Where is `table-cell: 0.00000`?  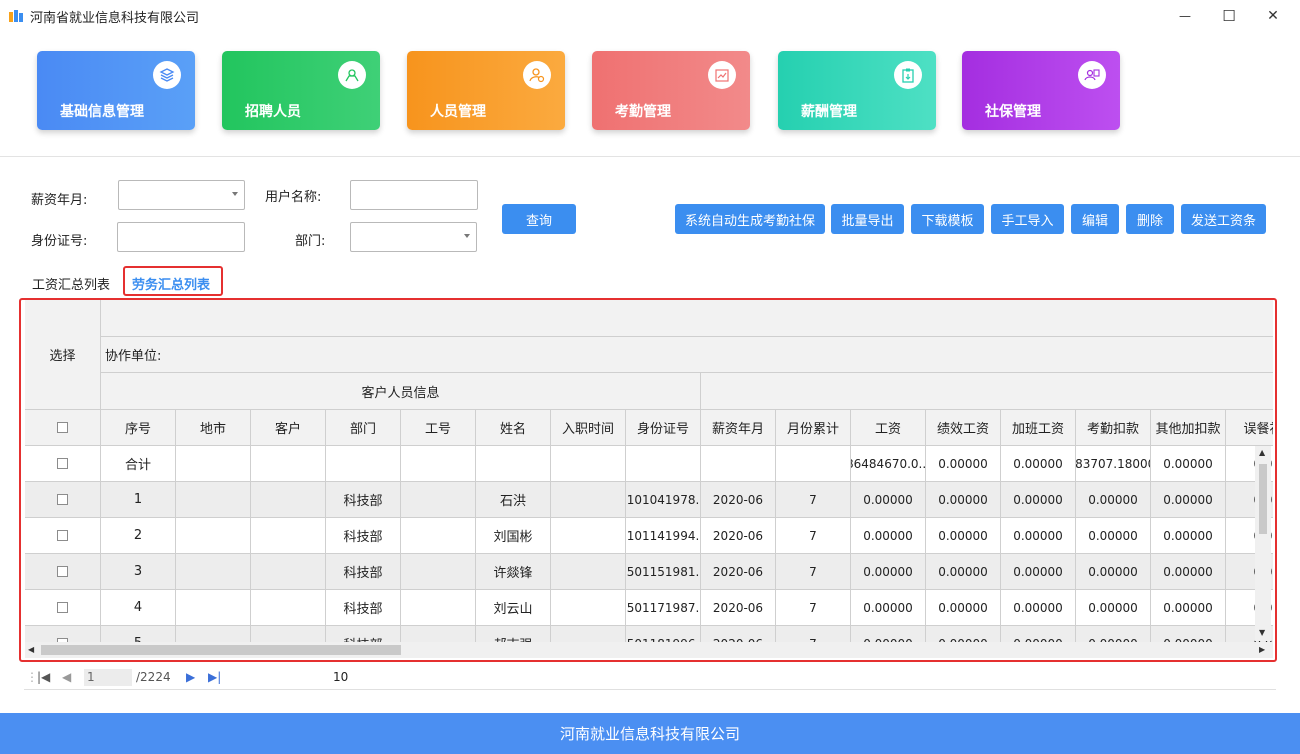 table-cell: 0.00000 is located at coordinates (963, 572).